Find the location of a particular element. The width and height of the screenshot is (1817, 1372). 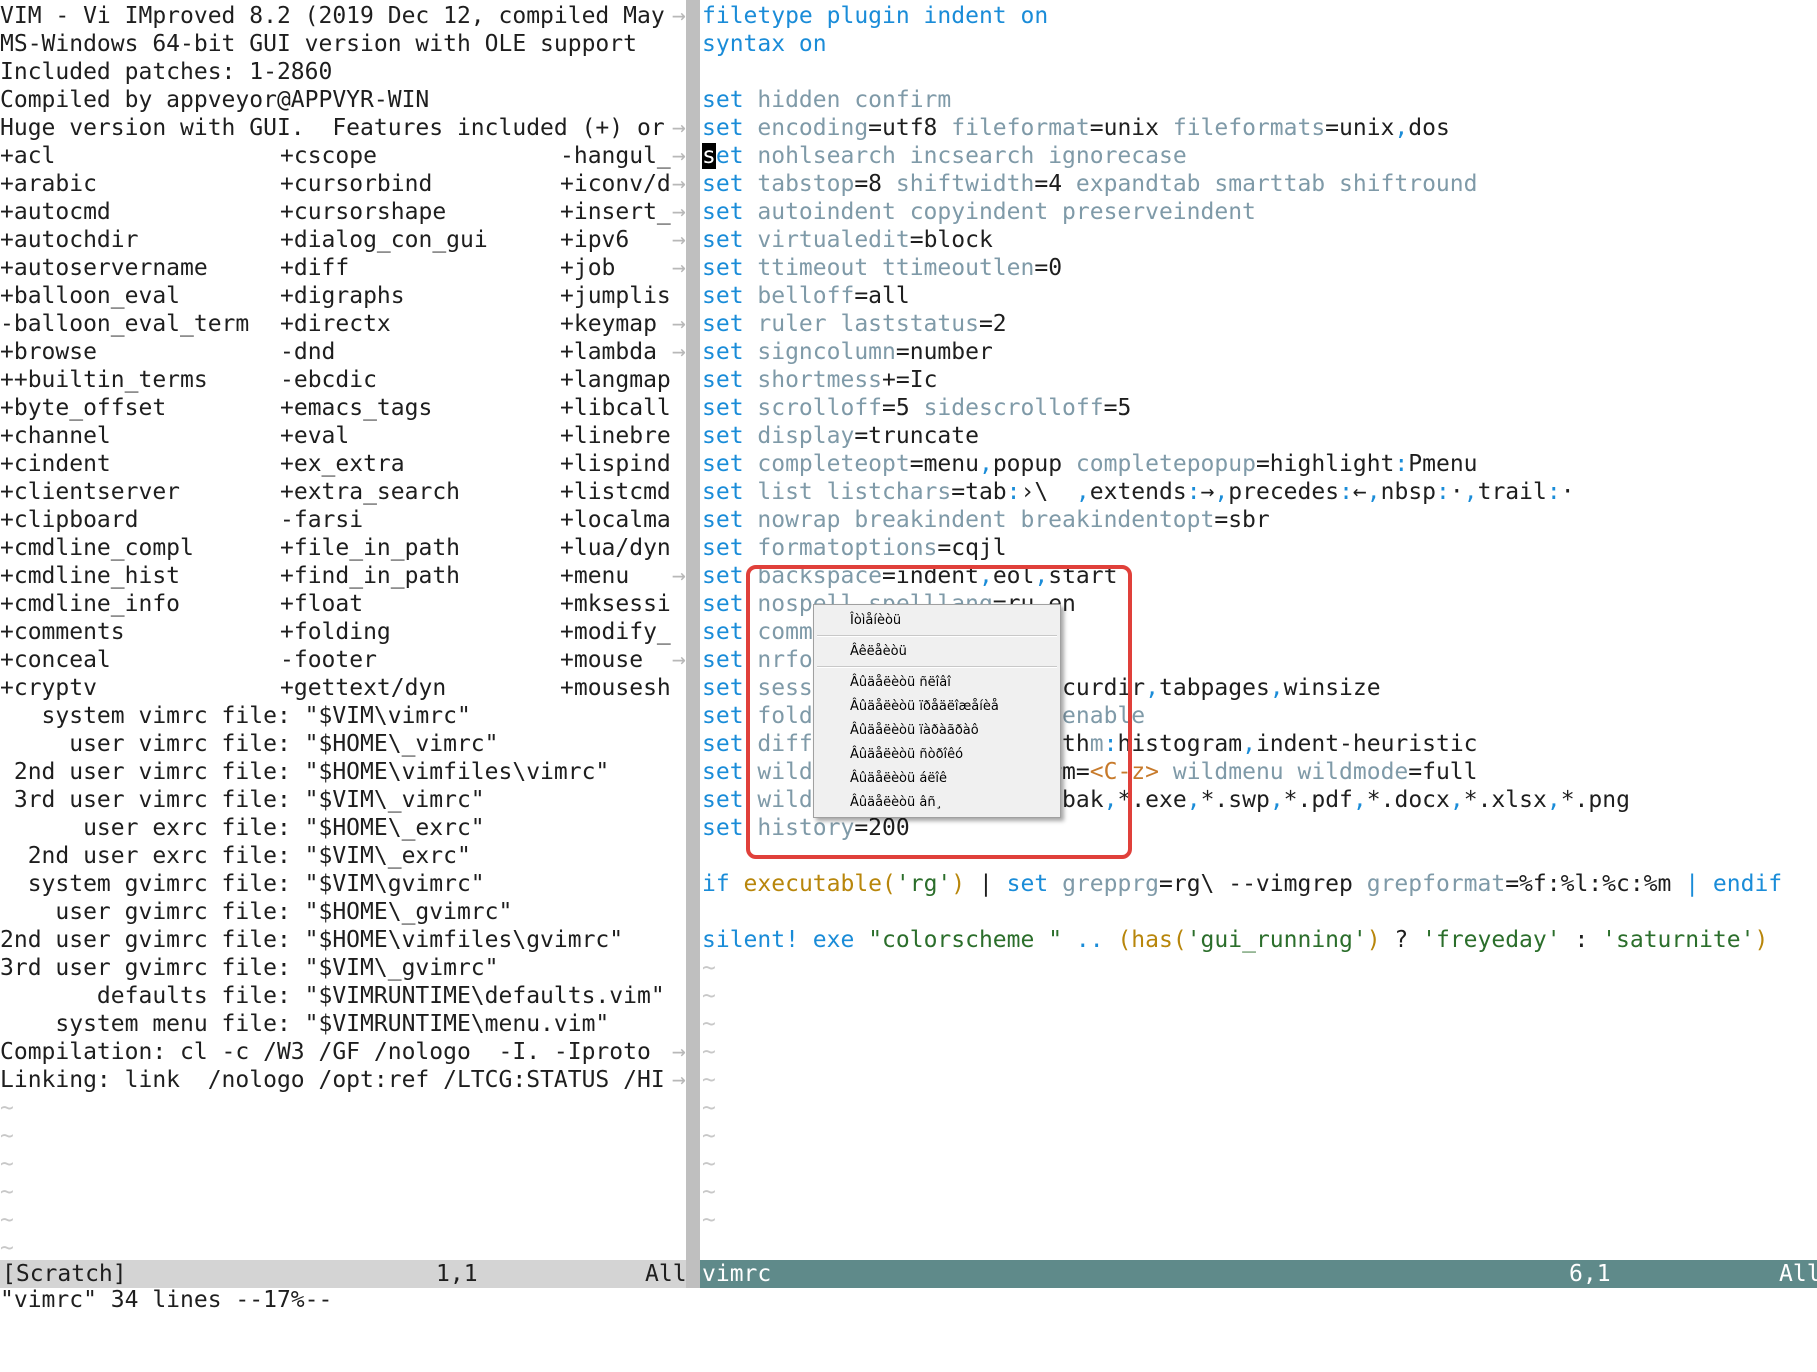

feature-flag: +keymap is located at coordinates (608, 324).